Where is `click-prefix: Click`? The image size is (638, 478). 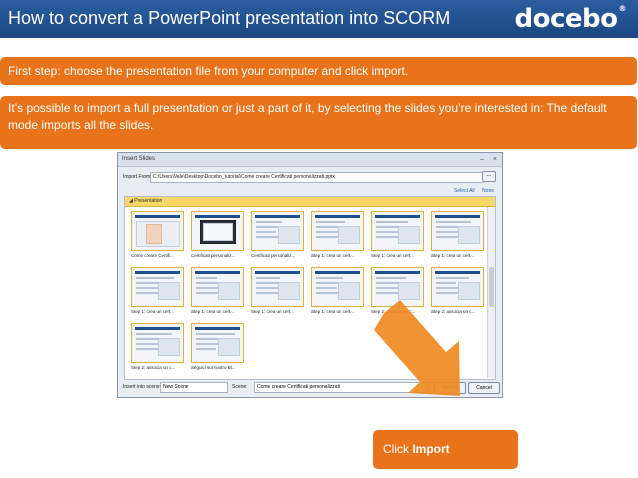
click-prefix: Click is located at coordinates (398, 449).